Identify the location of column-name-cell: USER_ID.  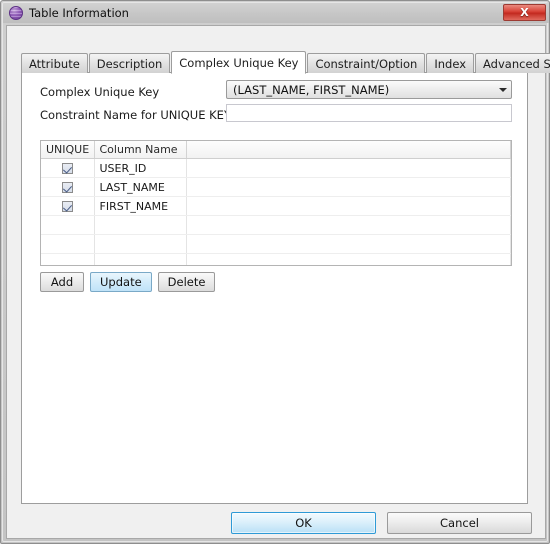
(140, 168).